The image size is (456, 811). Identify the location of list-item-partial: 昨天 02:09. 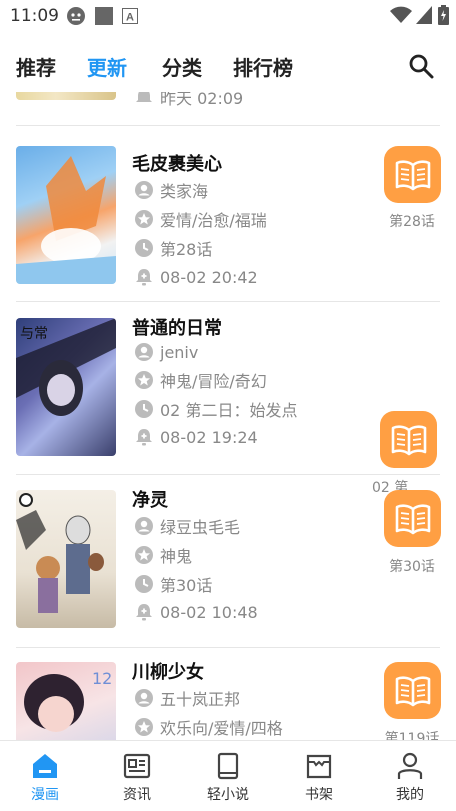
(228, 102).